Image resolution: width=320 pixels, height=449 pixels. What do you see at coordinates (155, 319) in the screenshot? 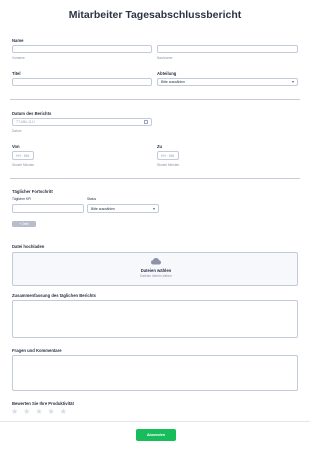
I see `summary-textarea` at bounding box center [155, 319].